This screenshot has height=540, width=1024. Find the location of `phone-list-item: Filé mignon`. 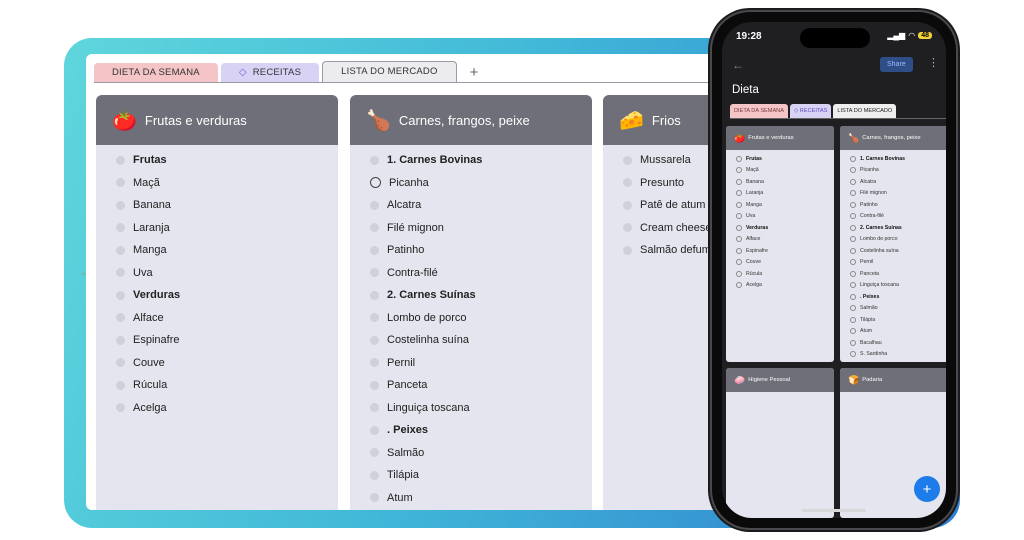

phone-list-item: Filé mignon is located at coordinates (893, 194).